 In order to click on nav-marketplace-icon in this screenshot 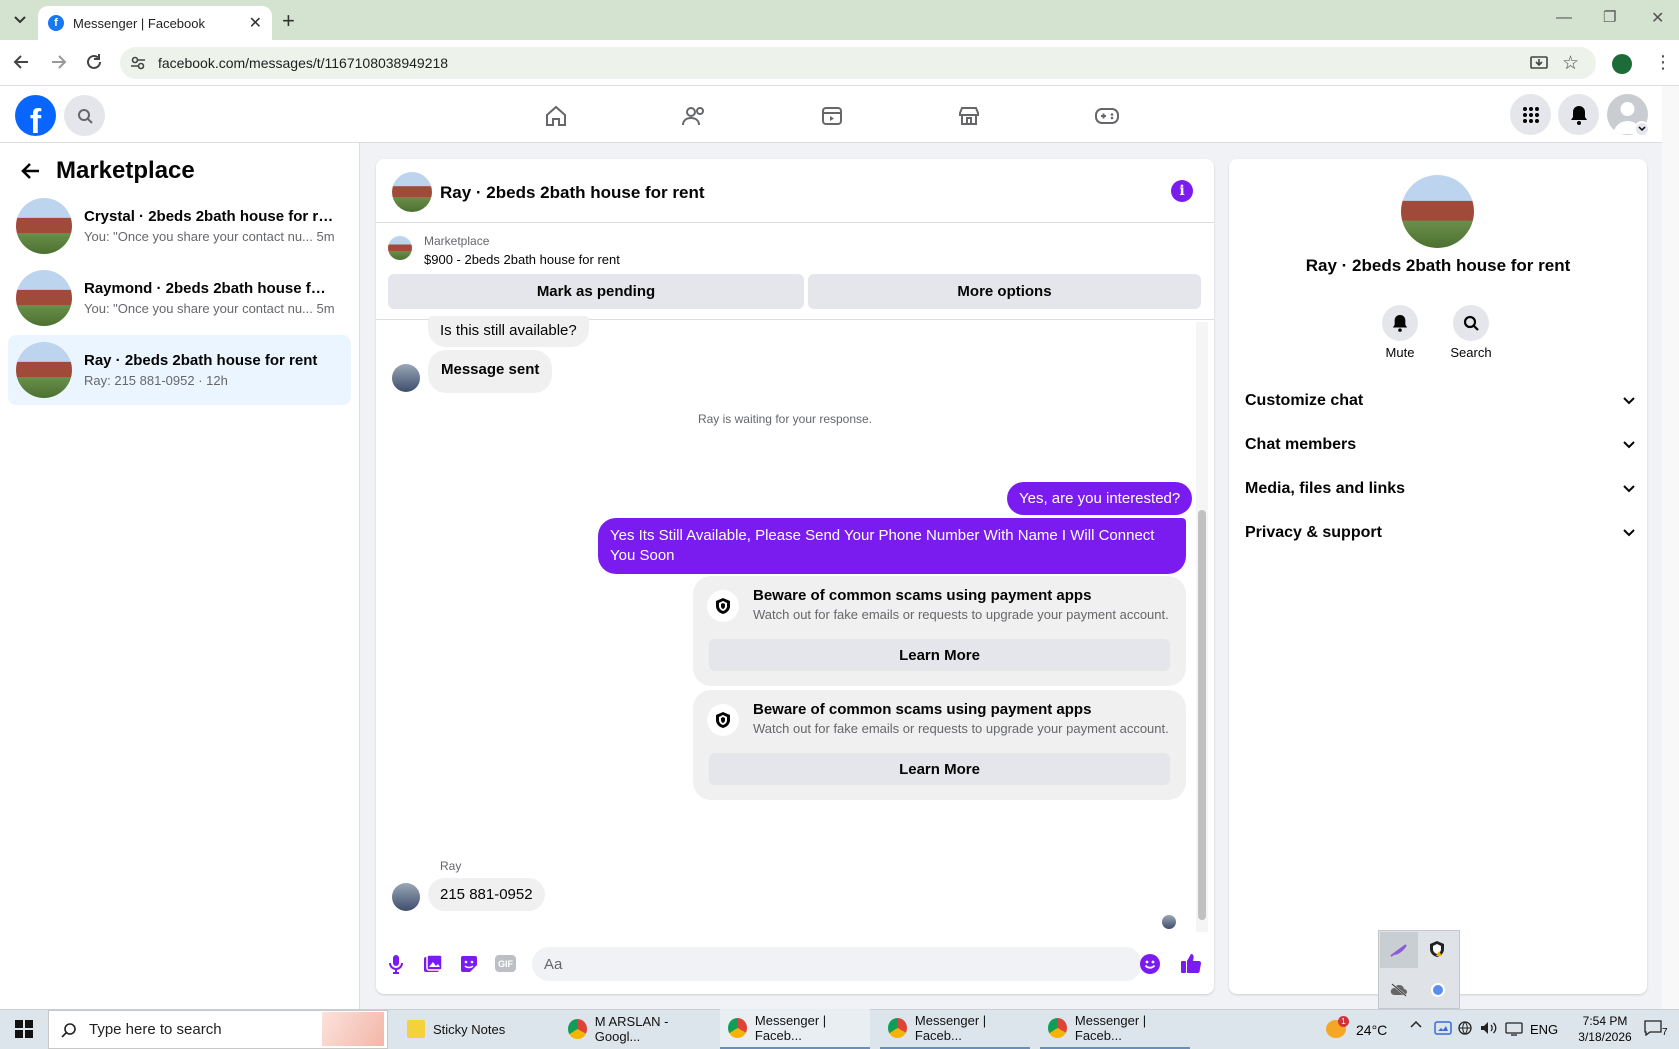, I will do `click(969, 116)`.